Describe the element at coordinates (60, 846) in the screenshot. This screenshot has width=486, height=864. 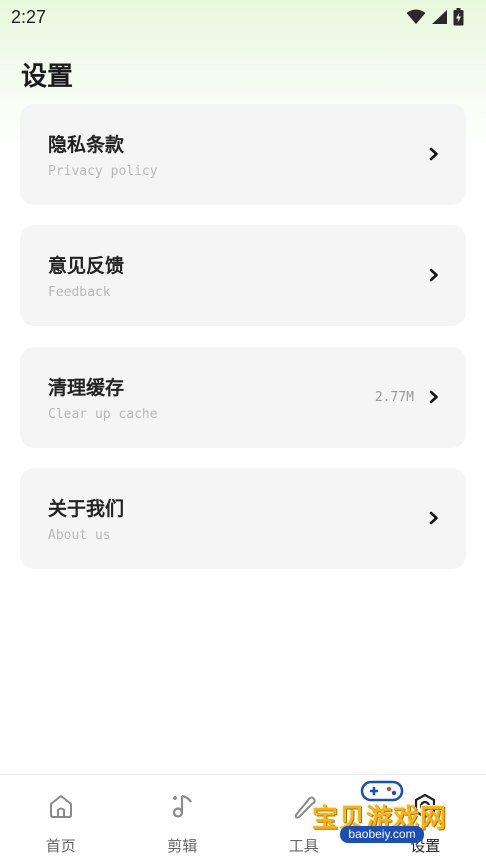
I see `nav-label: 首页` at that location.